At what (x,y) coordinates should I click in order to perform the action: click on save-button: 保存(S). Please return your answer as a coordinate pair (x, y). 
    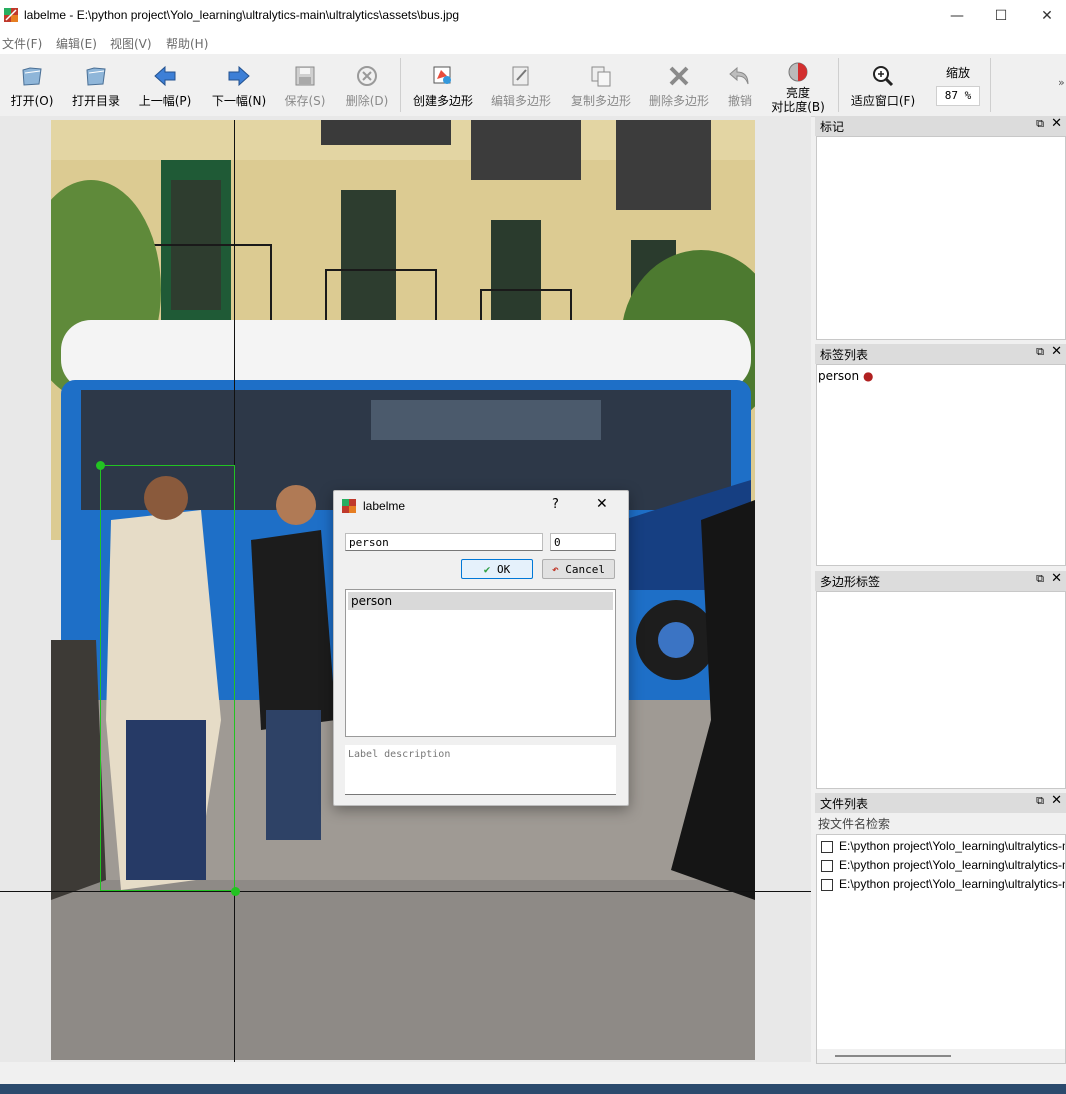
    Looking at the image, I should click on (305, 86).